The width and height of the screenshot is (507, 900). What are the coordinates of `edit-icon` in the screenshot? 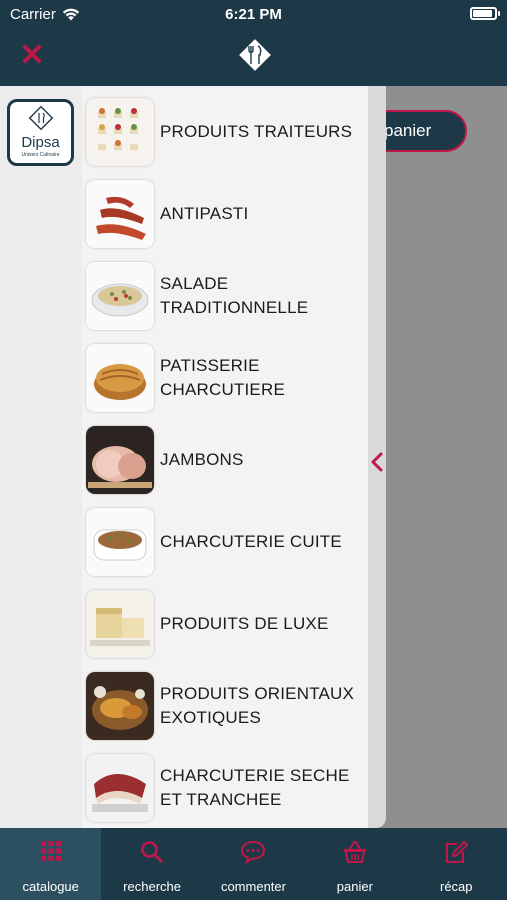 It's located at (457, 852).